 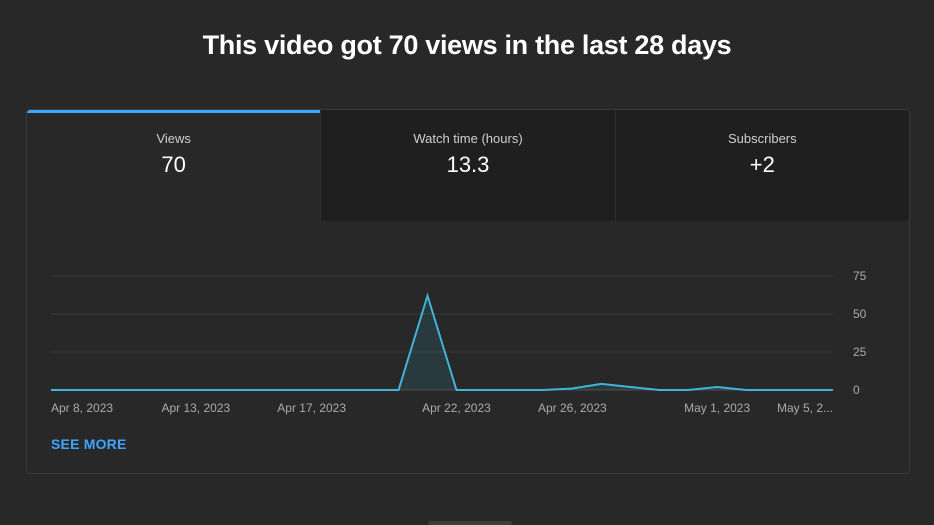 I want to click on y-tick-label: 50, so click(x=860, y=314).